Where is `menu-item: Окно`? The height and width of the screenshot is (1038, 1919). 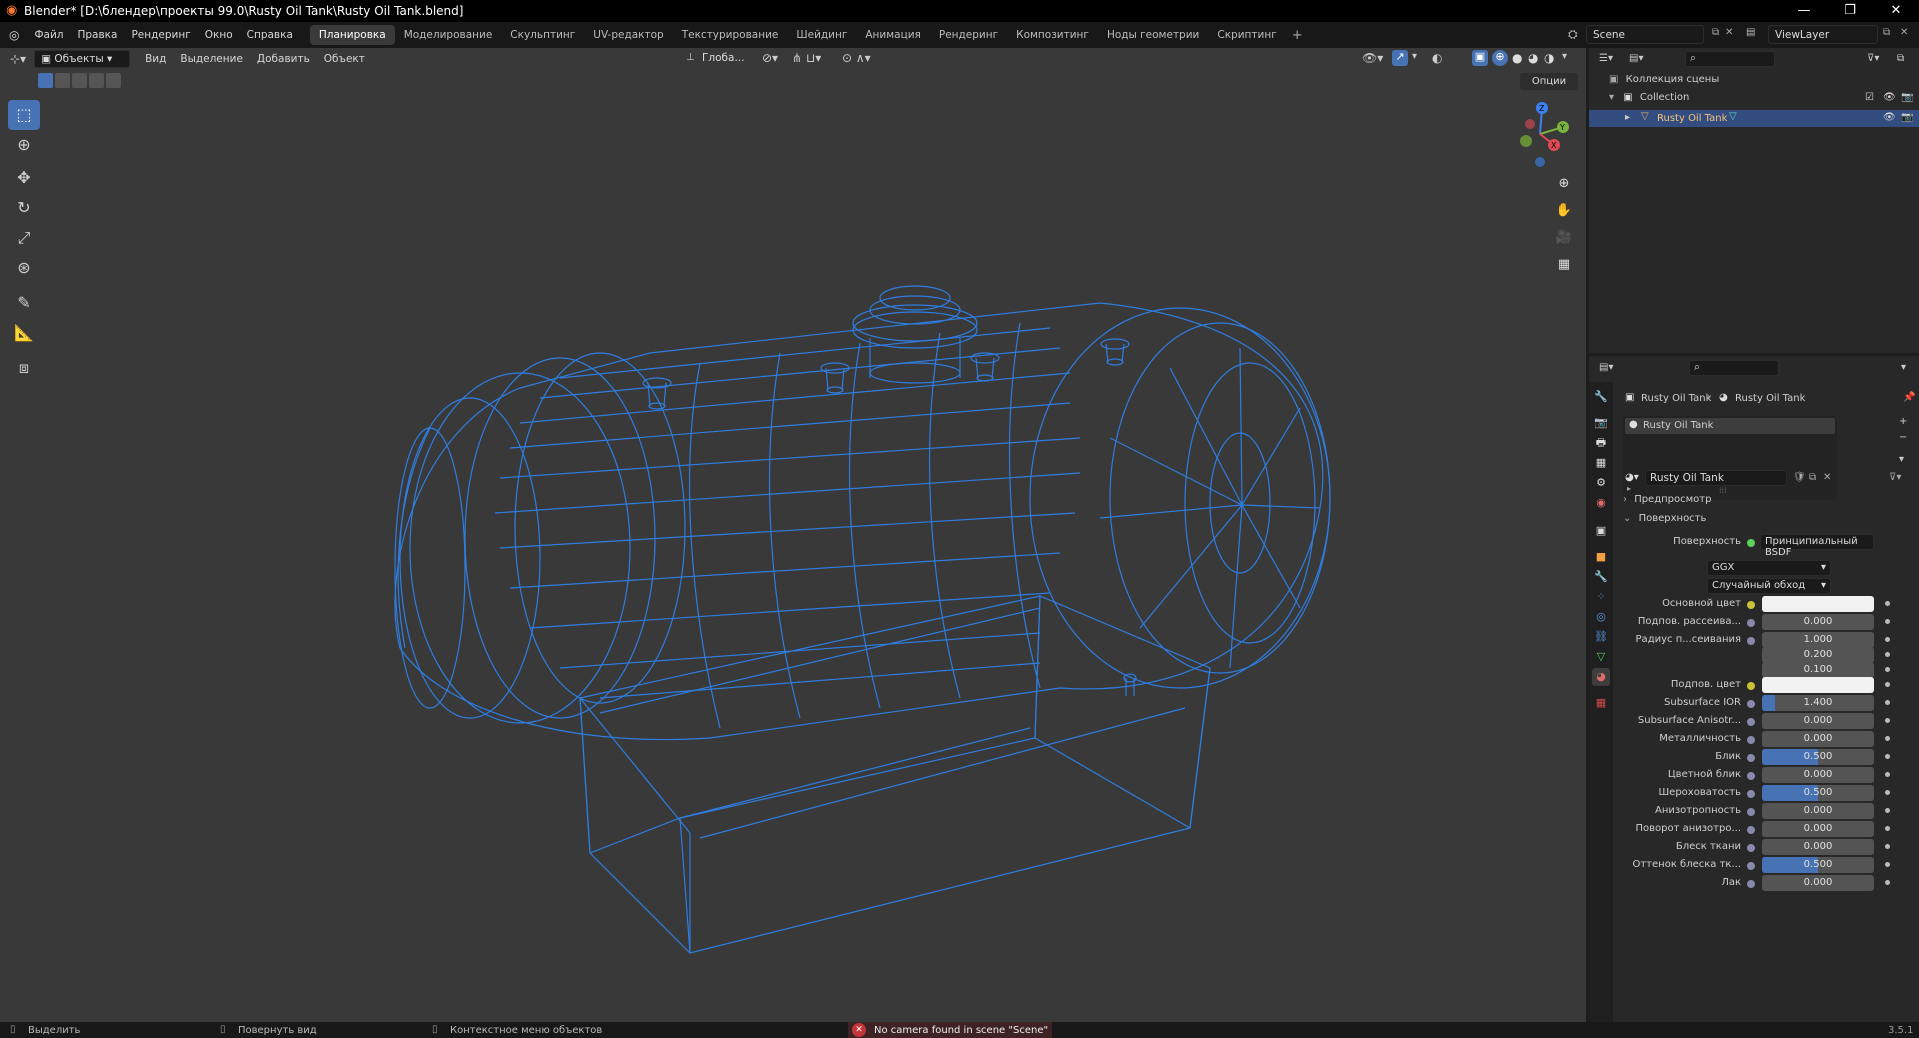
menu-item: Окно is located at coordinates (219, 35).